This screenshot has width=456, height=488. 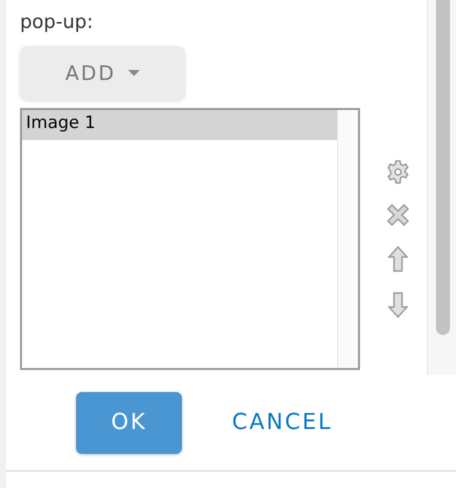 I want to click on cancel-button: CANCEL, so click(x=282, y=422).